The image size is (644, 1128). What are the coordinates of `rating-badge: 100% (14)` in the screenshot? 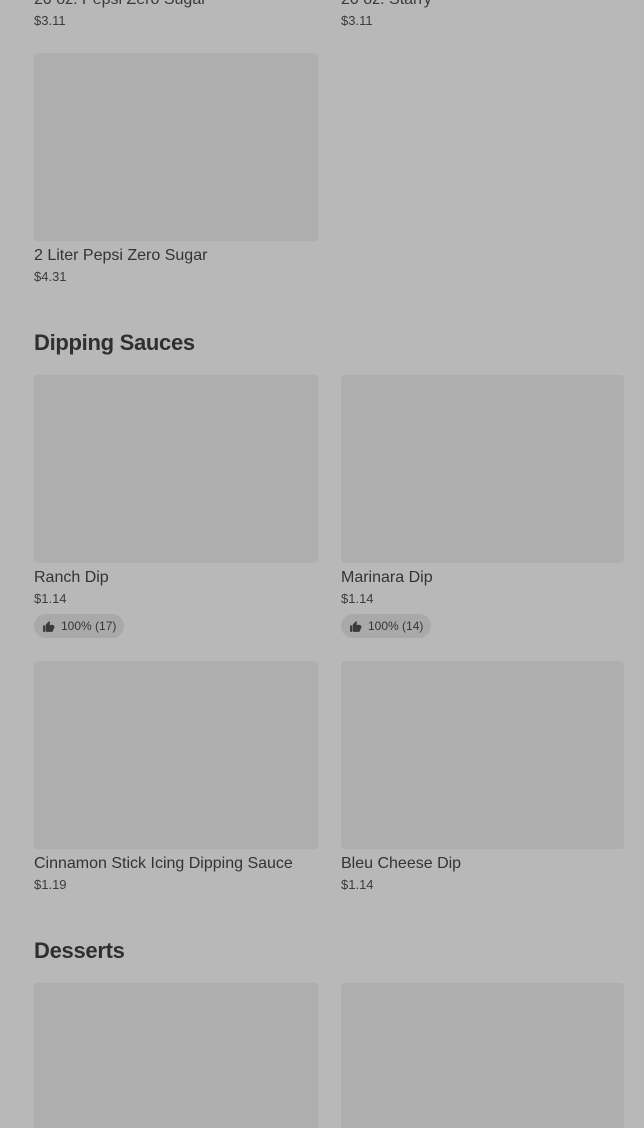 It's located at (386, 626).